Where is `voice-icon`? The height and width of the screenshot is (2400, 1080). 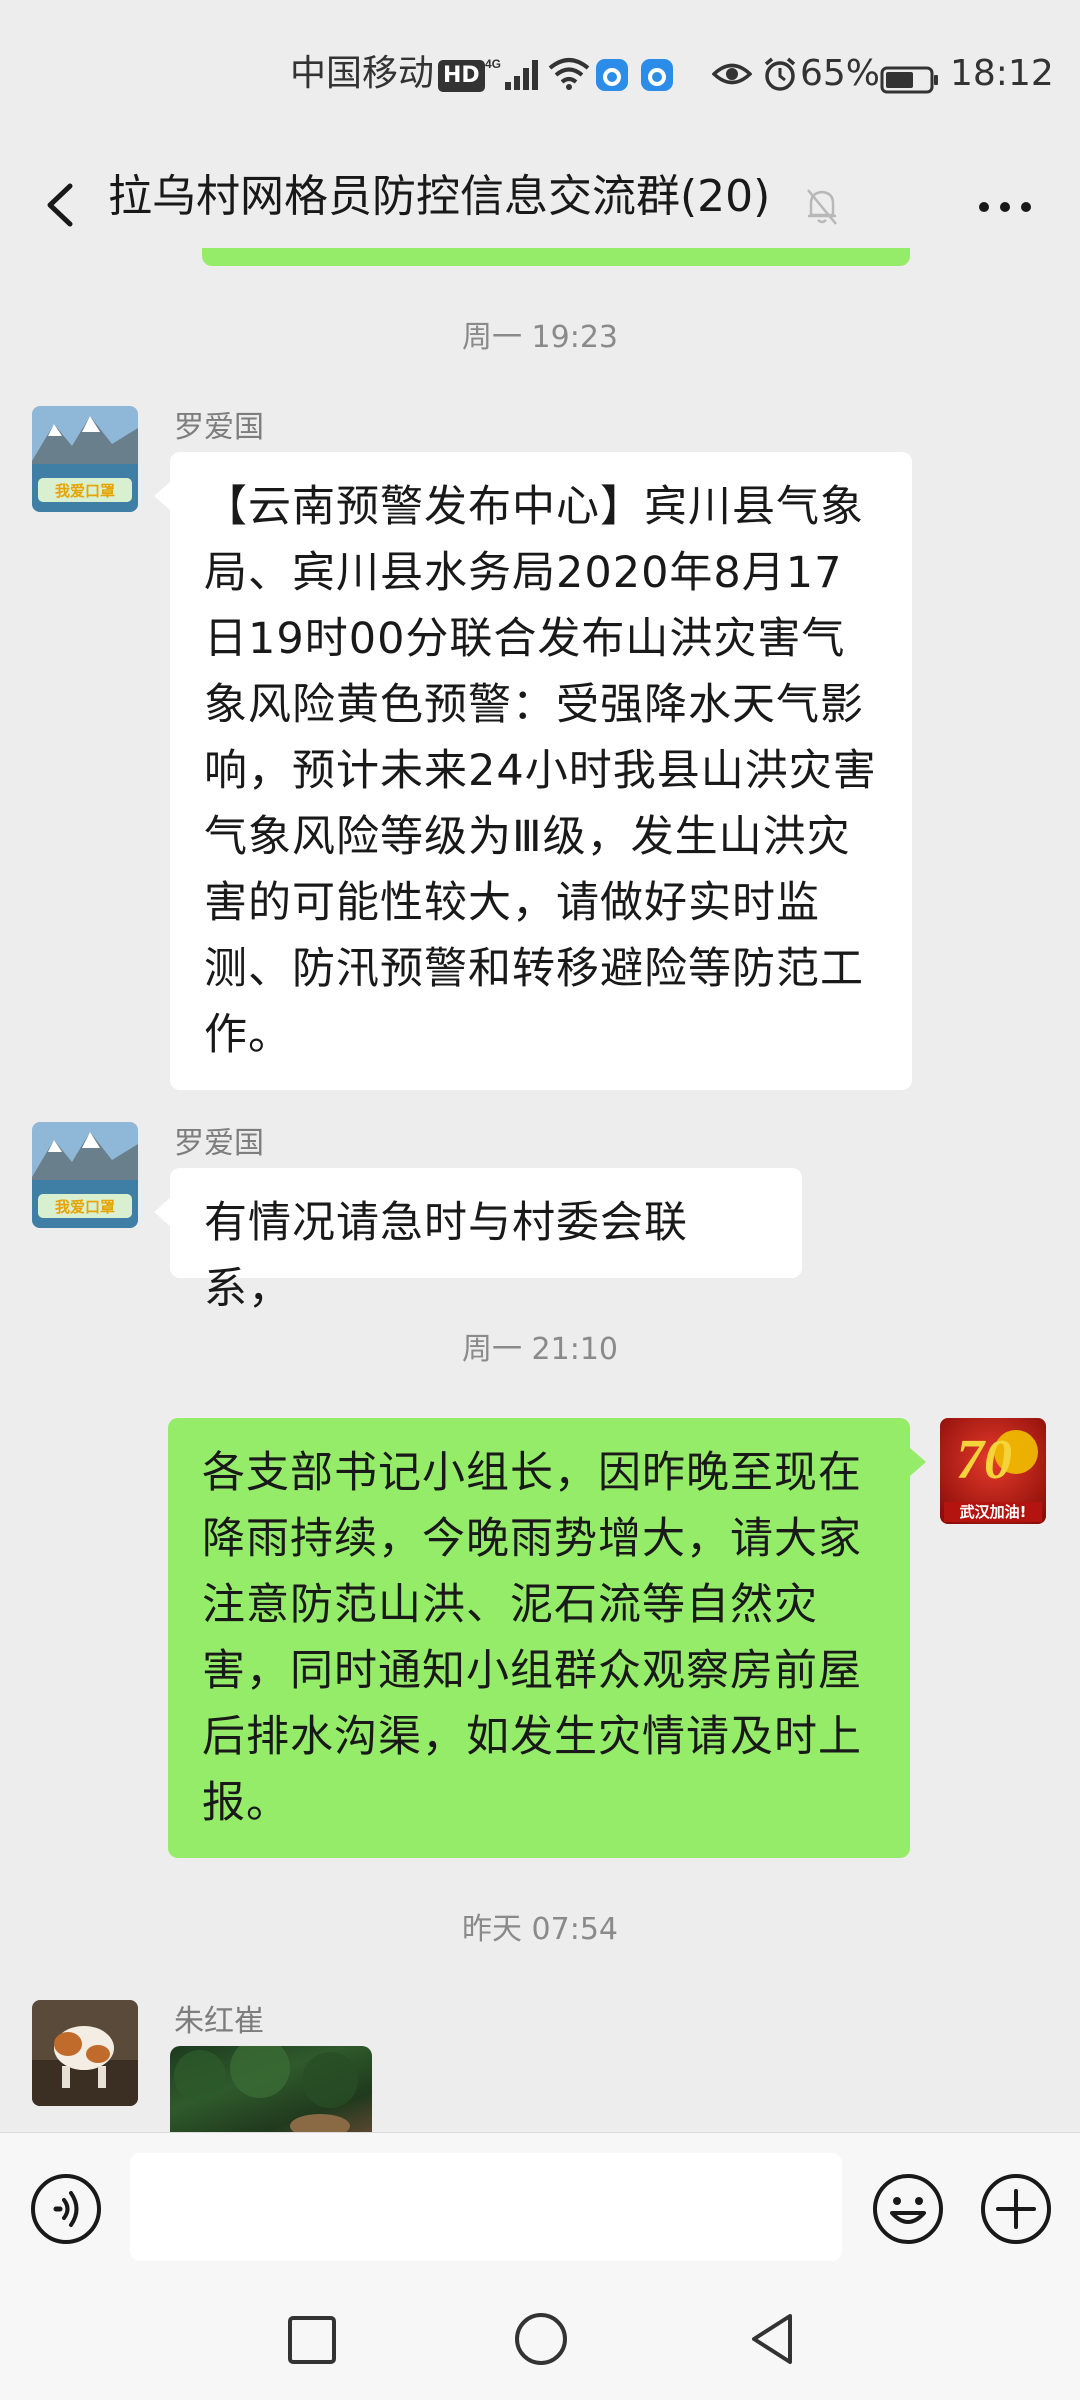 voice-icon is located at coordinates (66, 2209).